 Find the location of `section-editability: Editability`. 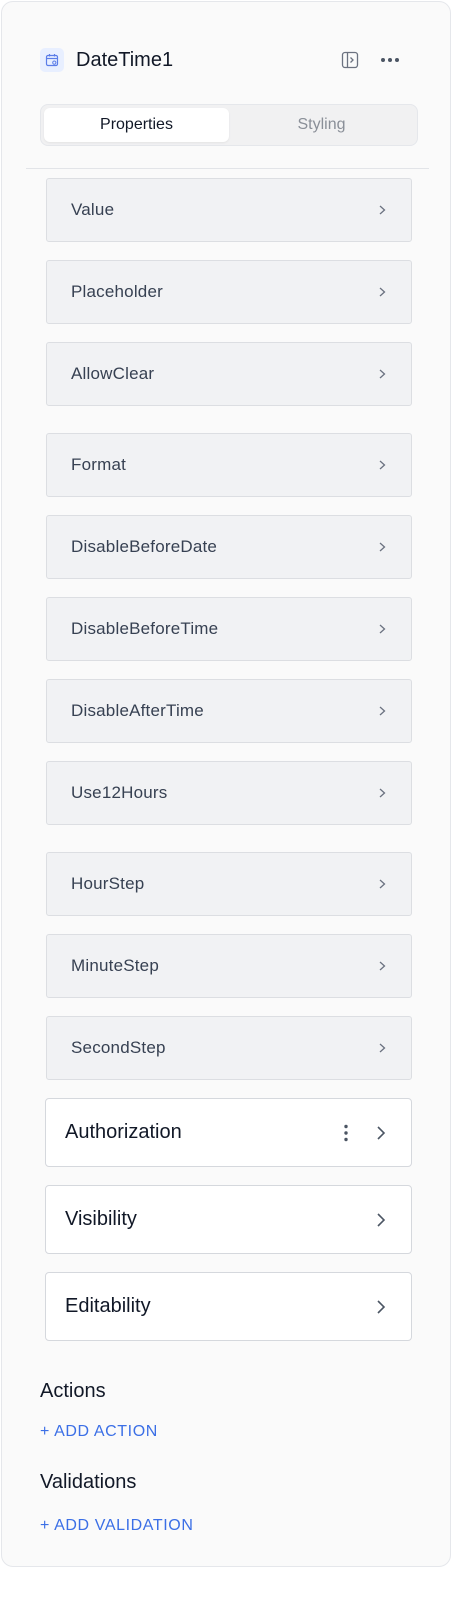

section-editability: Editability is located at coordinates (228, 1306).